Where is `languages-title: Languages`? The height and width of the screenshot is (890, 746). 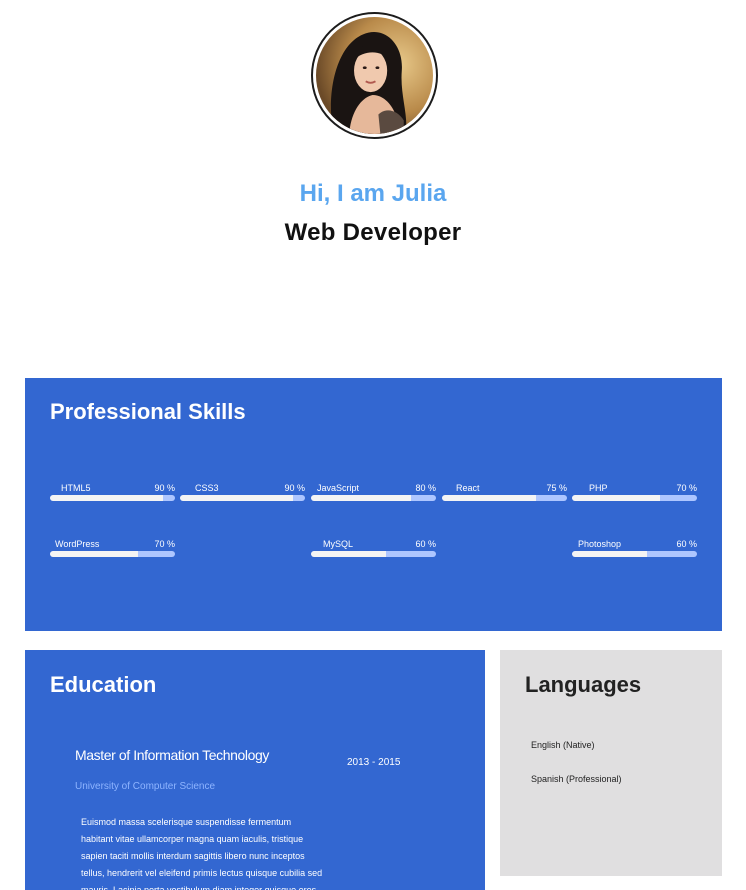
languages-title: Languages is located at coordinates (583, 684).